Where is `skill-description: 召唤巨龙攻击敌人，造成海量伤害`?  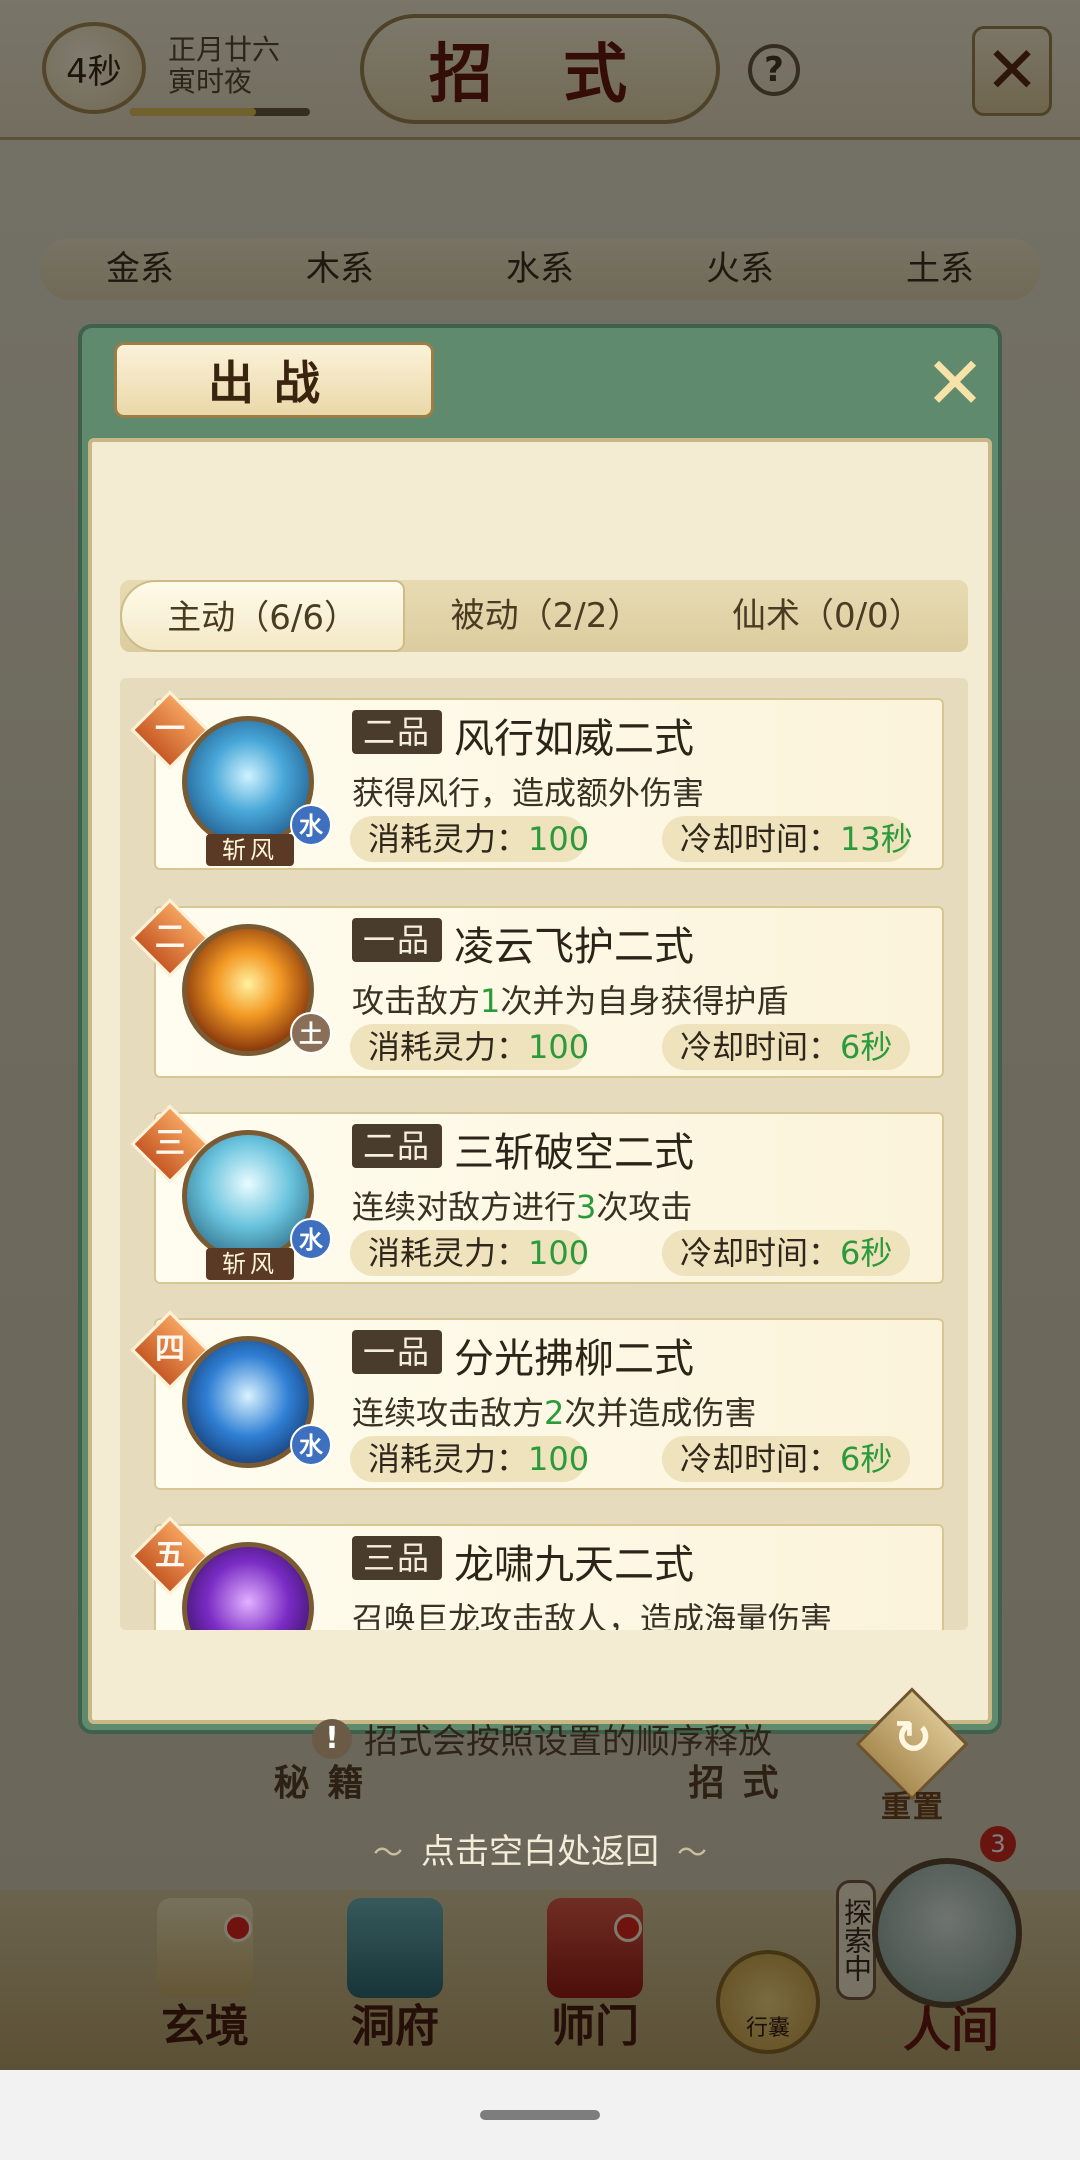 skill-description: 召唤巨龙攻击敌人，造成海量伤害 is located at coordinates (592, 1612).